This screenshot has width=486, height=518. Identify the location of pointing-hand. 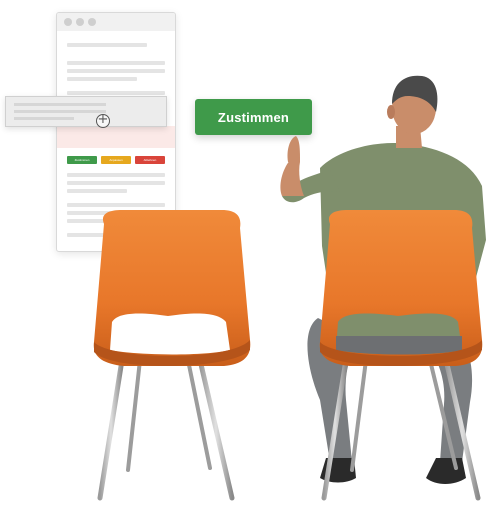
(293, 149).